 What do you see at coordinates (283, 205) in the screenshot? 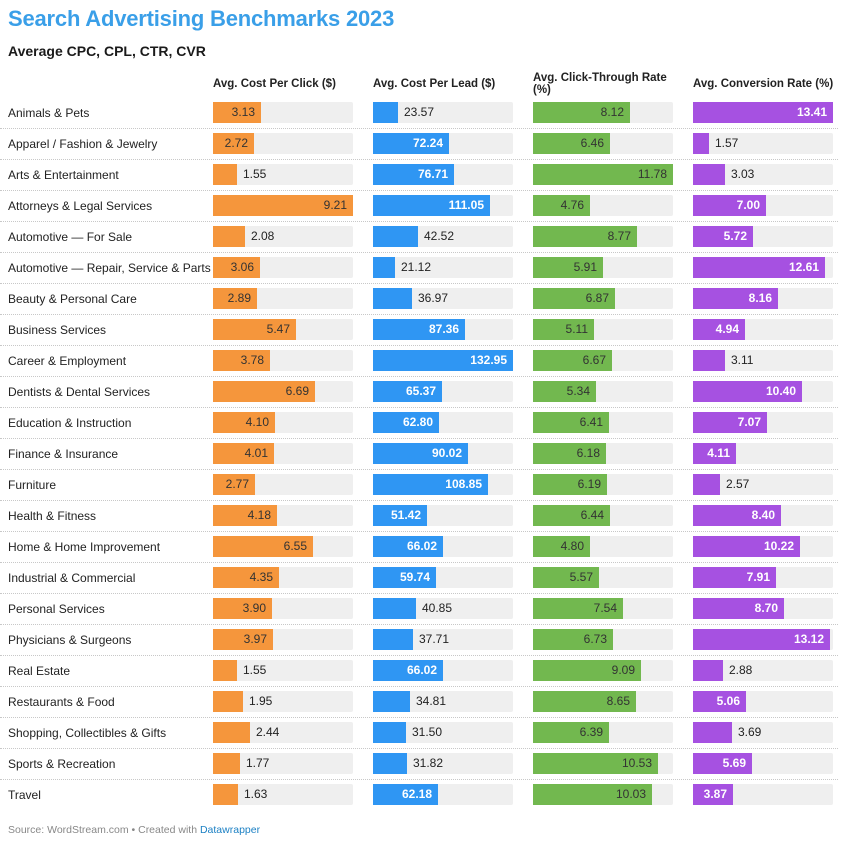
I see `bar-track-cpc: 9.21` at bounding box center [283, 205].